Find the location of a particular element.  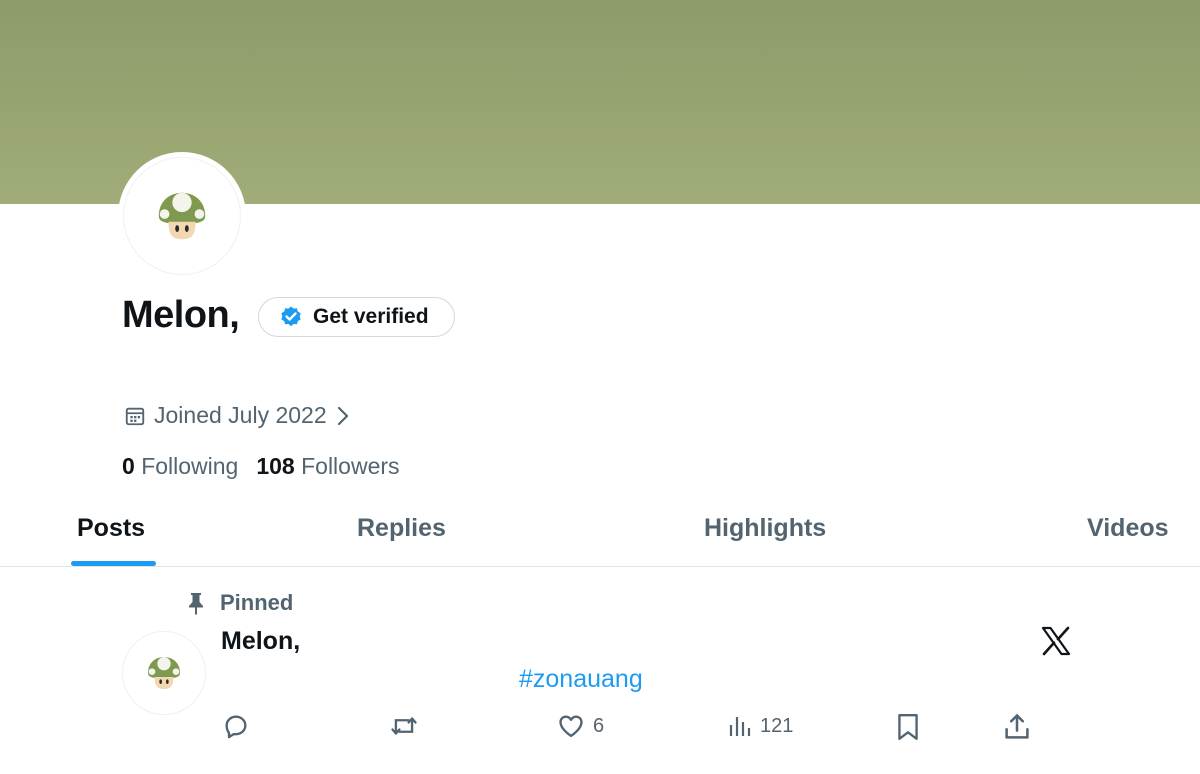

joined-date-link: Joined July 2022 is located at coordinates (237, 415).